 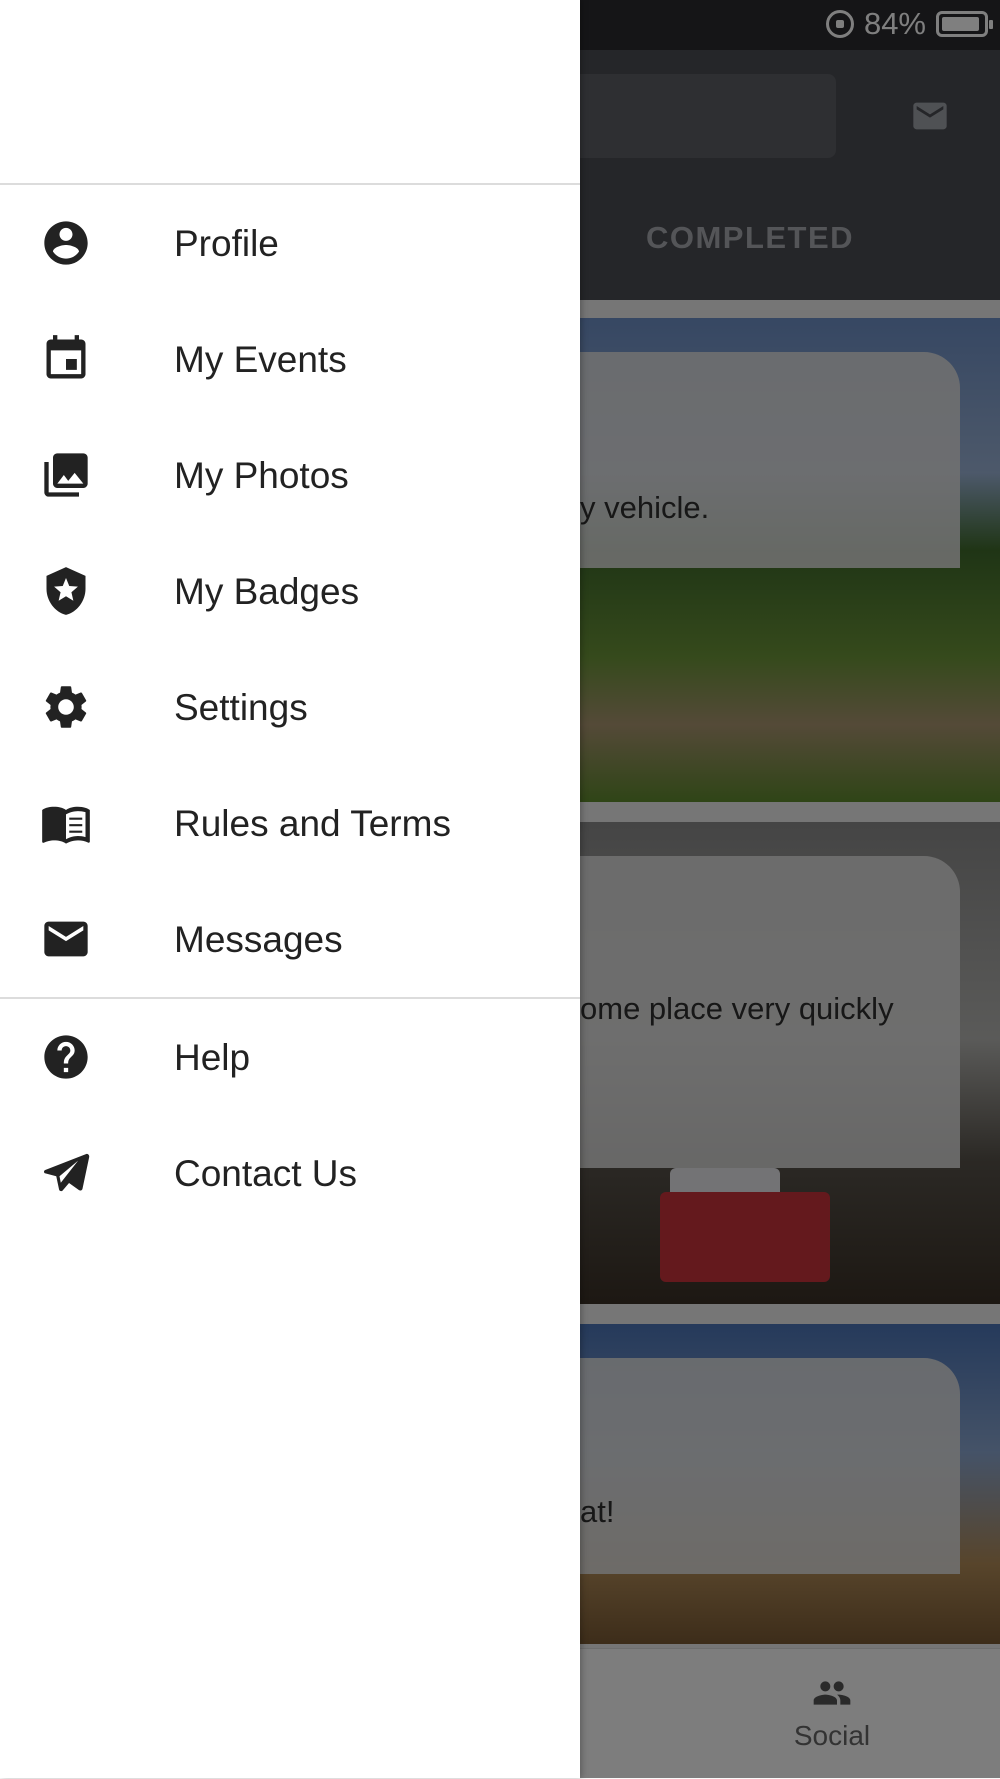 I want to click on drawer-item-messages: Messages, so click(x=290, y=939).